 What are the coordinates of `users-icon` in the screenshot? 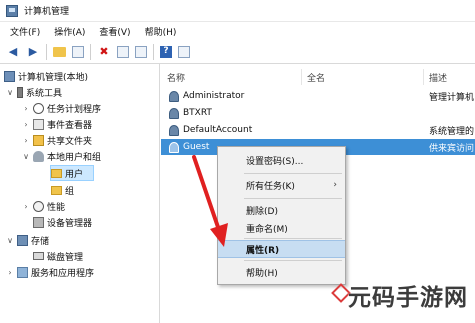 It's located at (38, 156).